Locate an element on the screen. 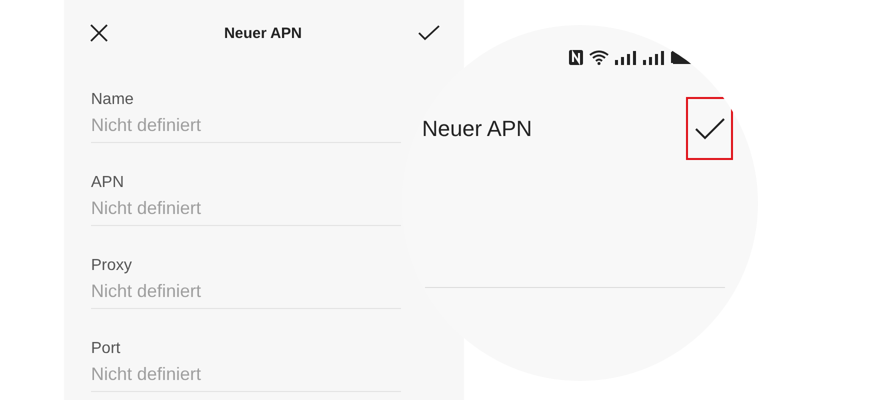 This screenshot has width=879, height=400. field-label: Proxy is located at coordinates (112, 266).